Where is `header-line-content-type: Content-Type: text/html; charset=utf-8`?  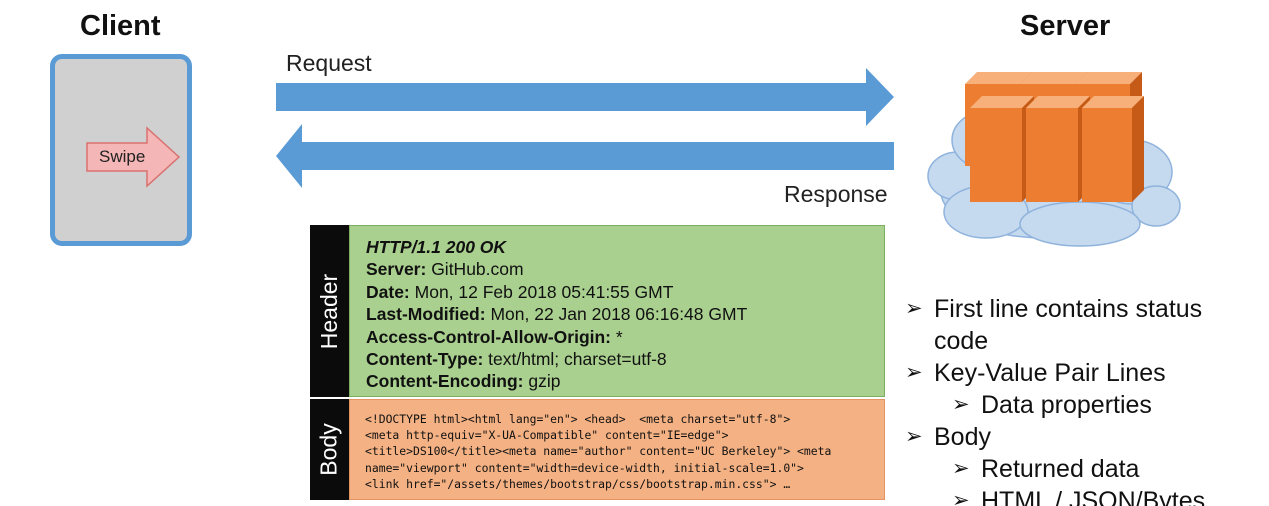 header-line-content-type: Content-Type: text/html; charset=utf-8 is located at coordinates (516, 359).